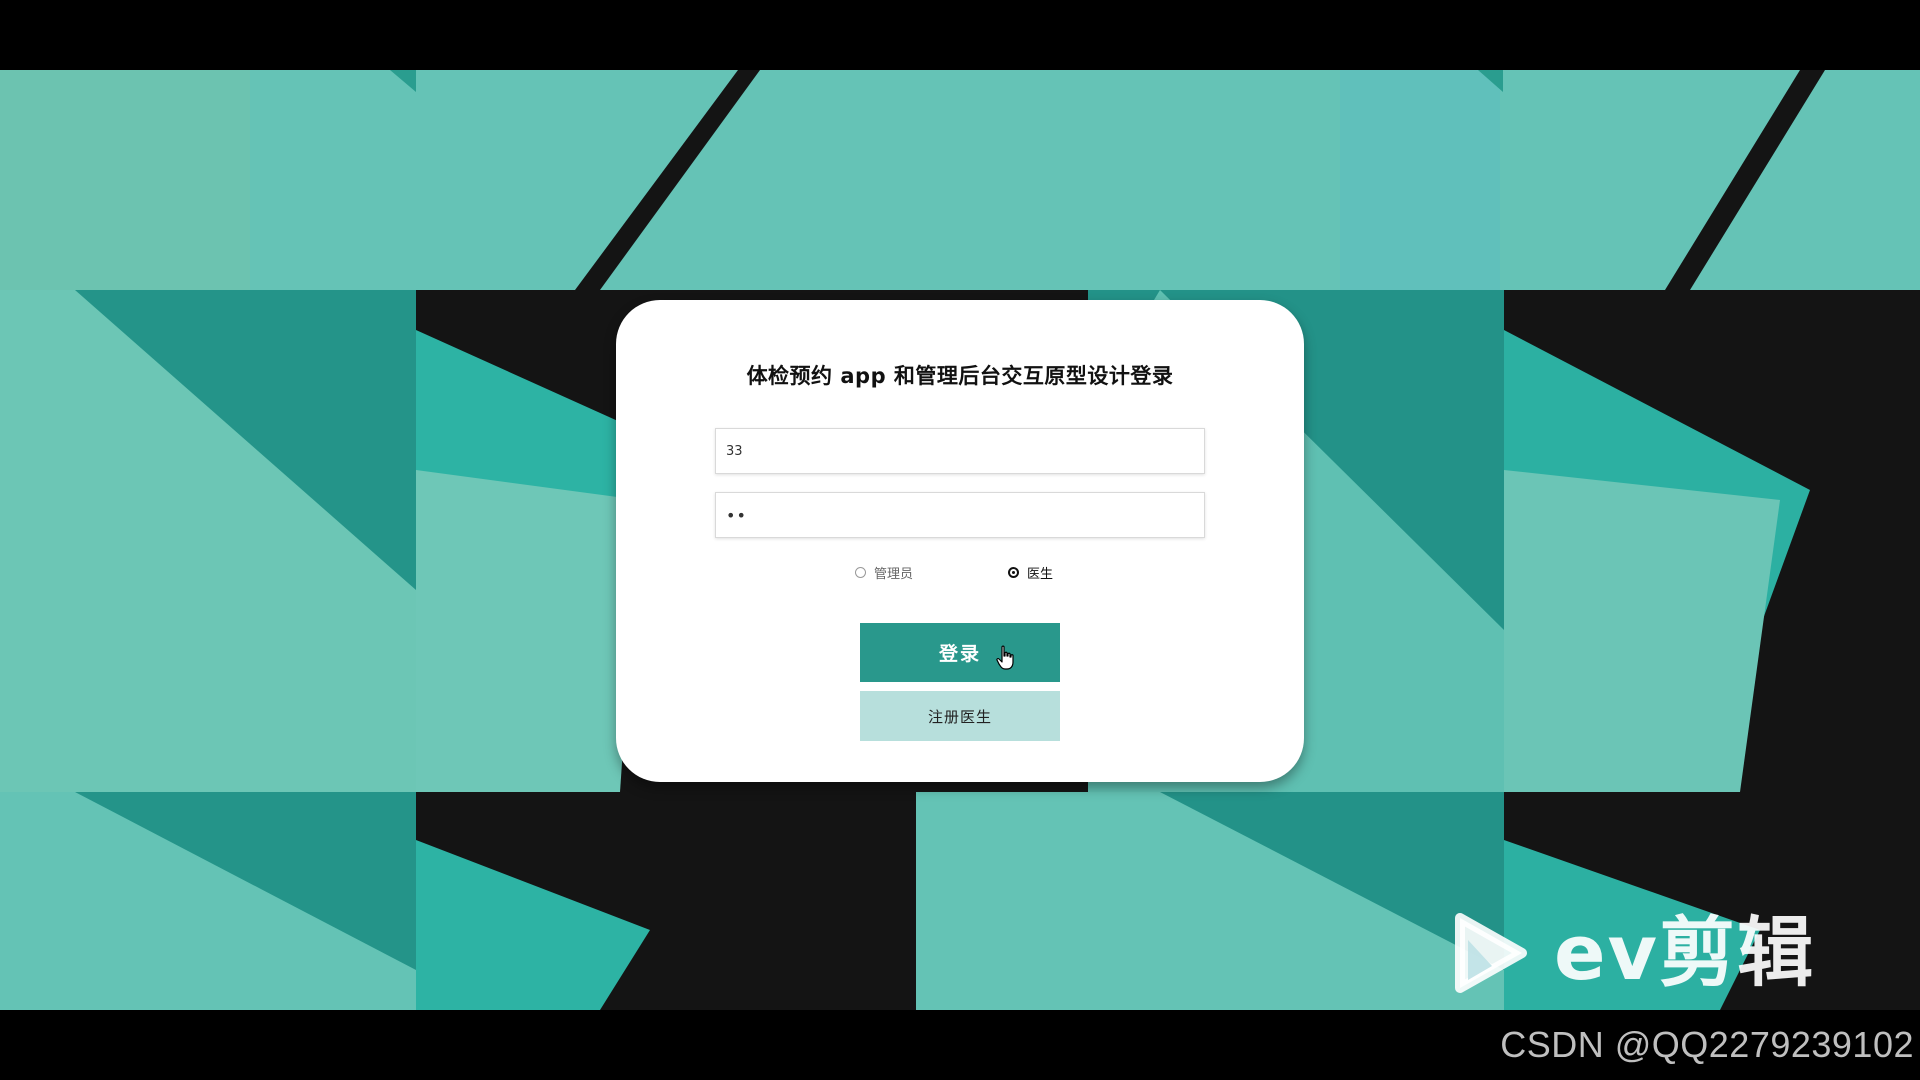 The height and width of the screenshot is (1080, 1920). I want to click on radio-checked-icon, so click(1013, 572).